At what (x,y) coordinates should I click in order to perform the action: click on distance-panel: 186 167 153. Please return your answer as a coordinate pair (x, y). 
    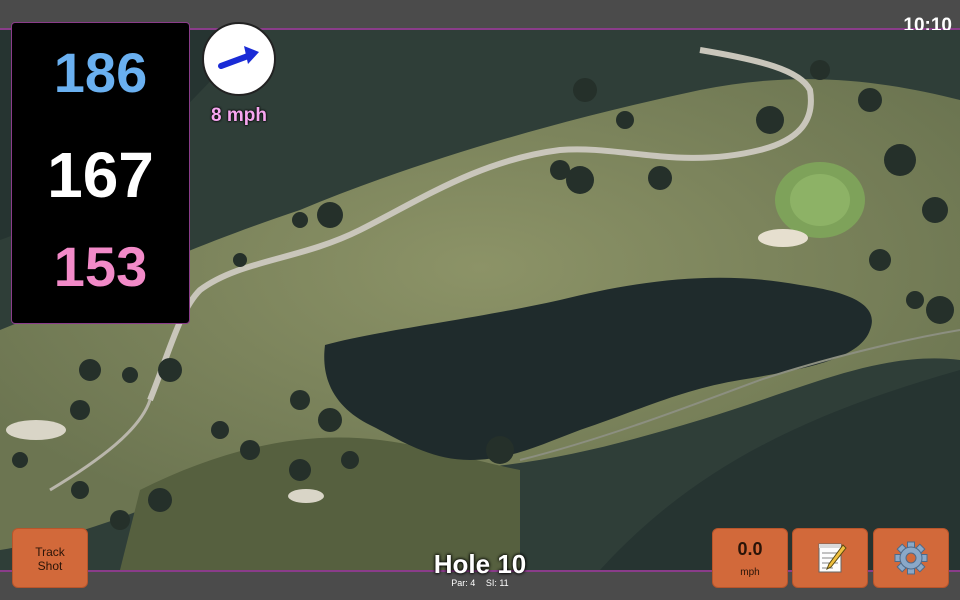
    Looking at the image, I should click on (100, 173).